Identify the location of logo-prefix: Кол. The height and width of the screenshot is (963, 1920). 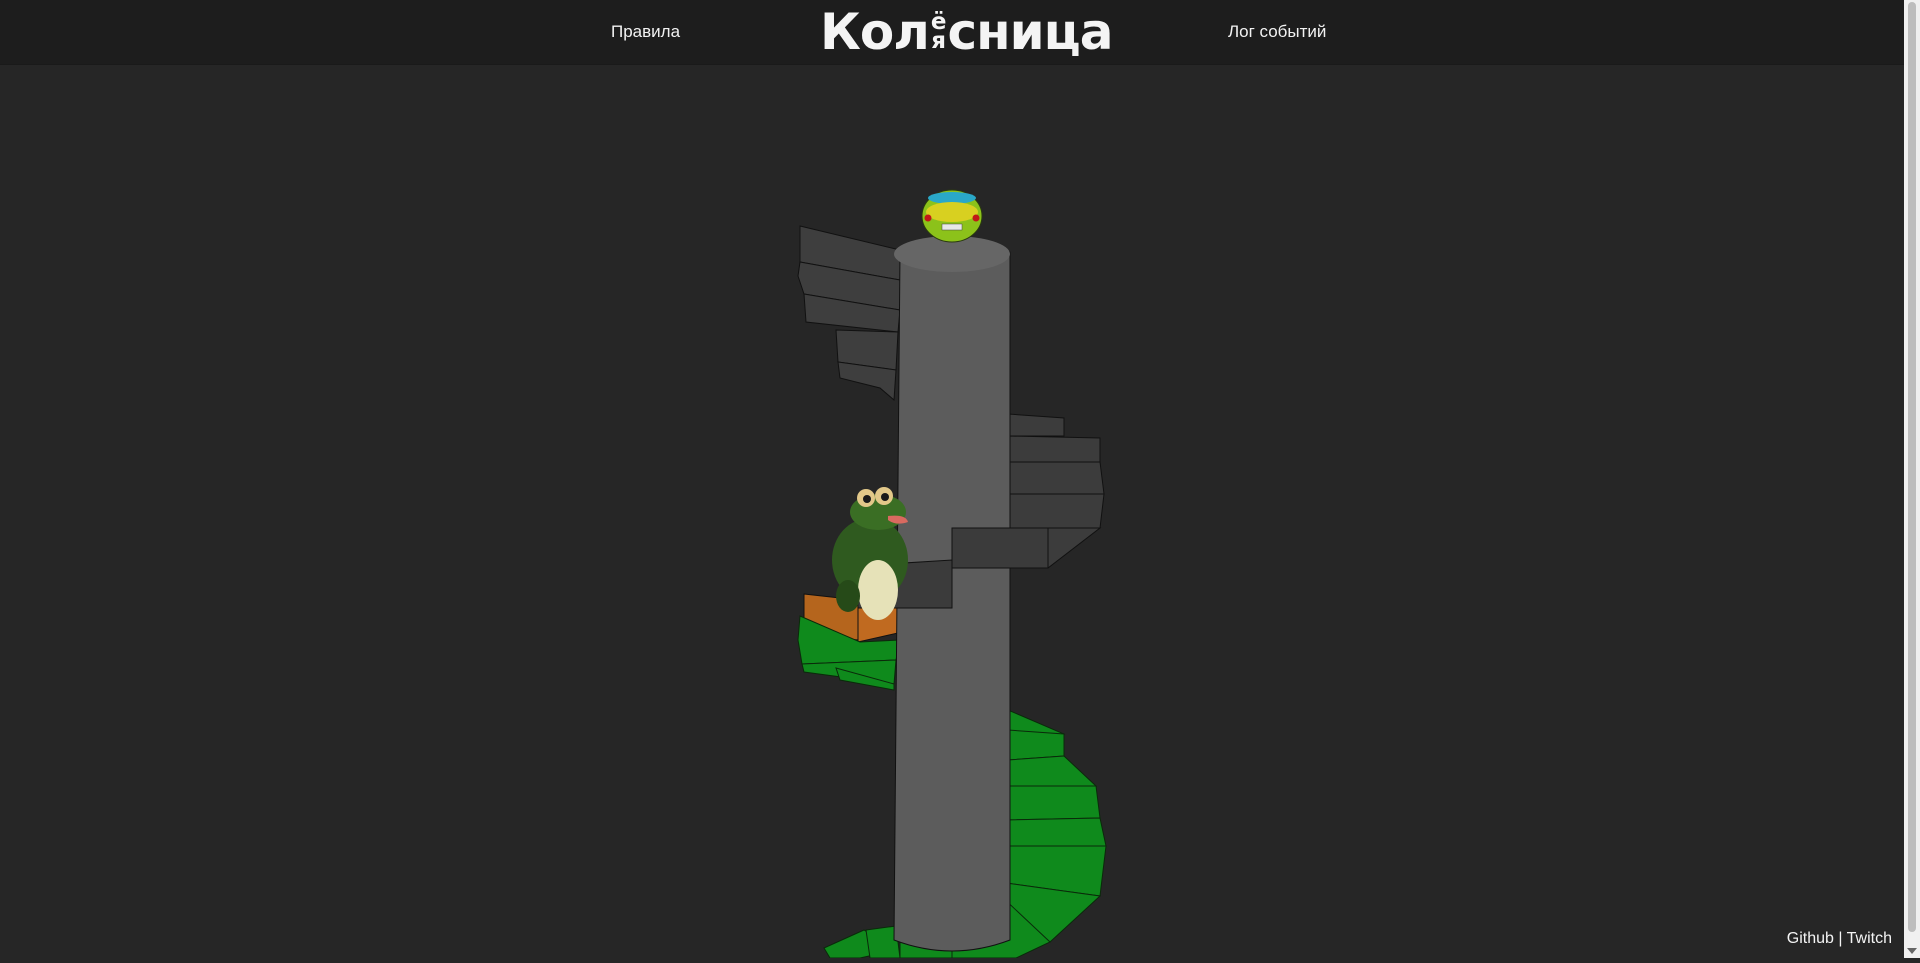
(874, 32).